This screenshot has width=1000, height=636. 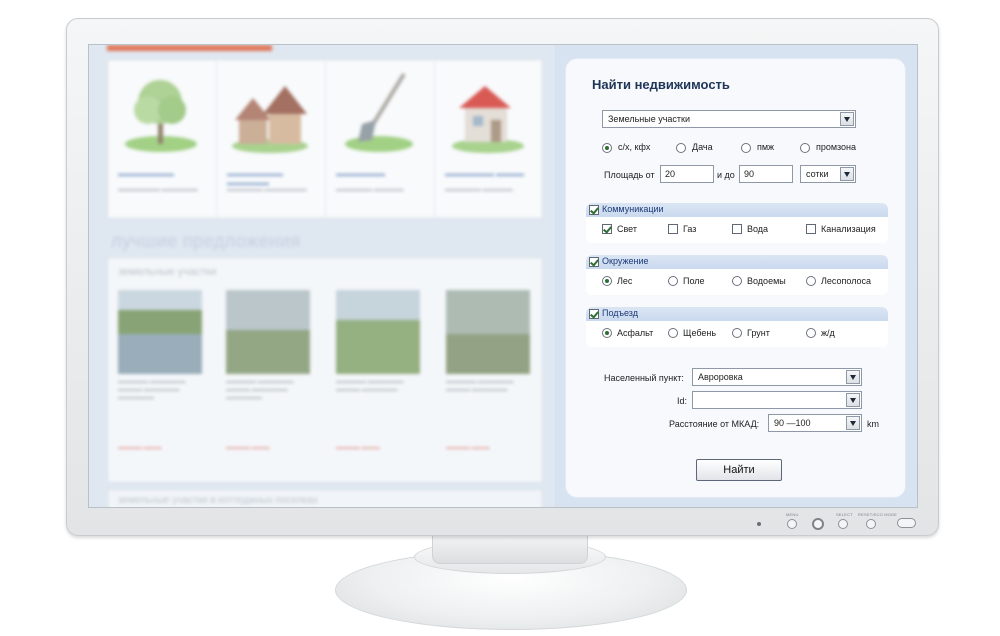 What do you see at coordinates (633, 209) in the screenshot?
I see `communications-title: Коммуникации` at bounding box center [633, 209].